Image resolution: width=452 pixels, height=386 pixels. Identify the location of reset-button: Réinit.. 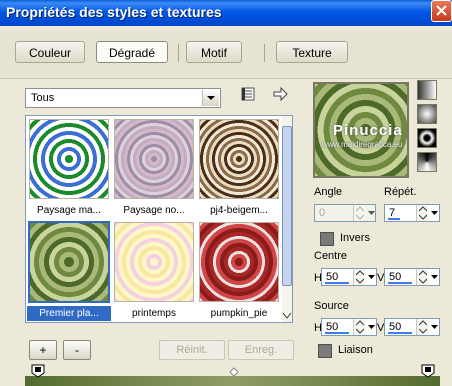
(192, 350).